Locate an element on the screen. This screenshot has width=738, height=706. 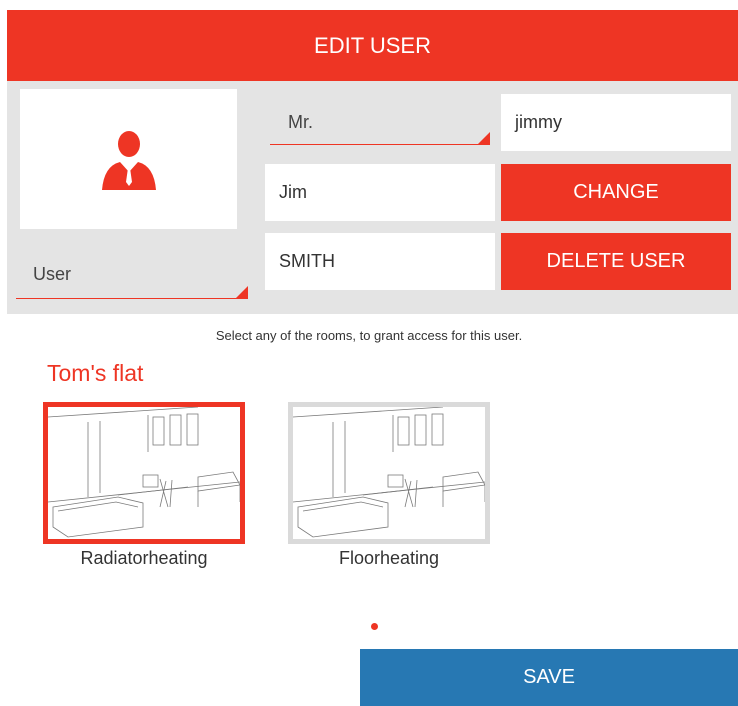
room-label-floorheating: Floorheating is located at coordinates (389, 558).